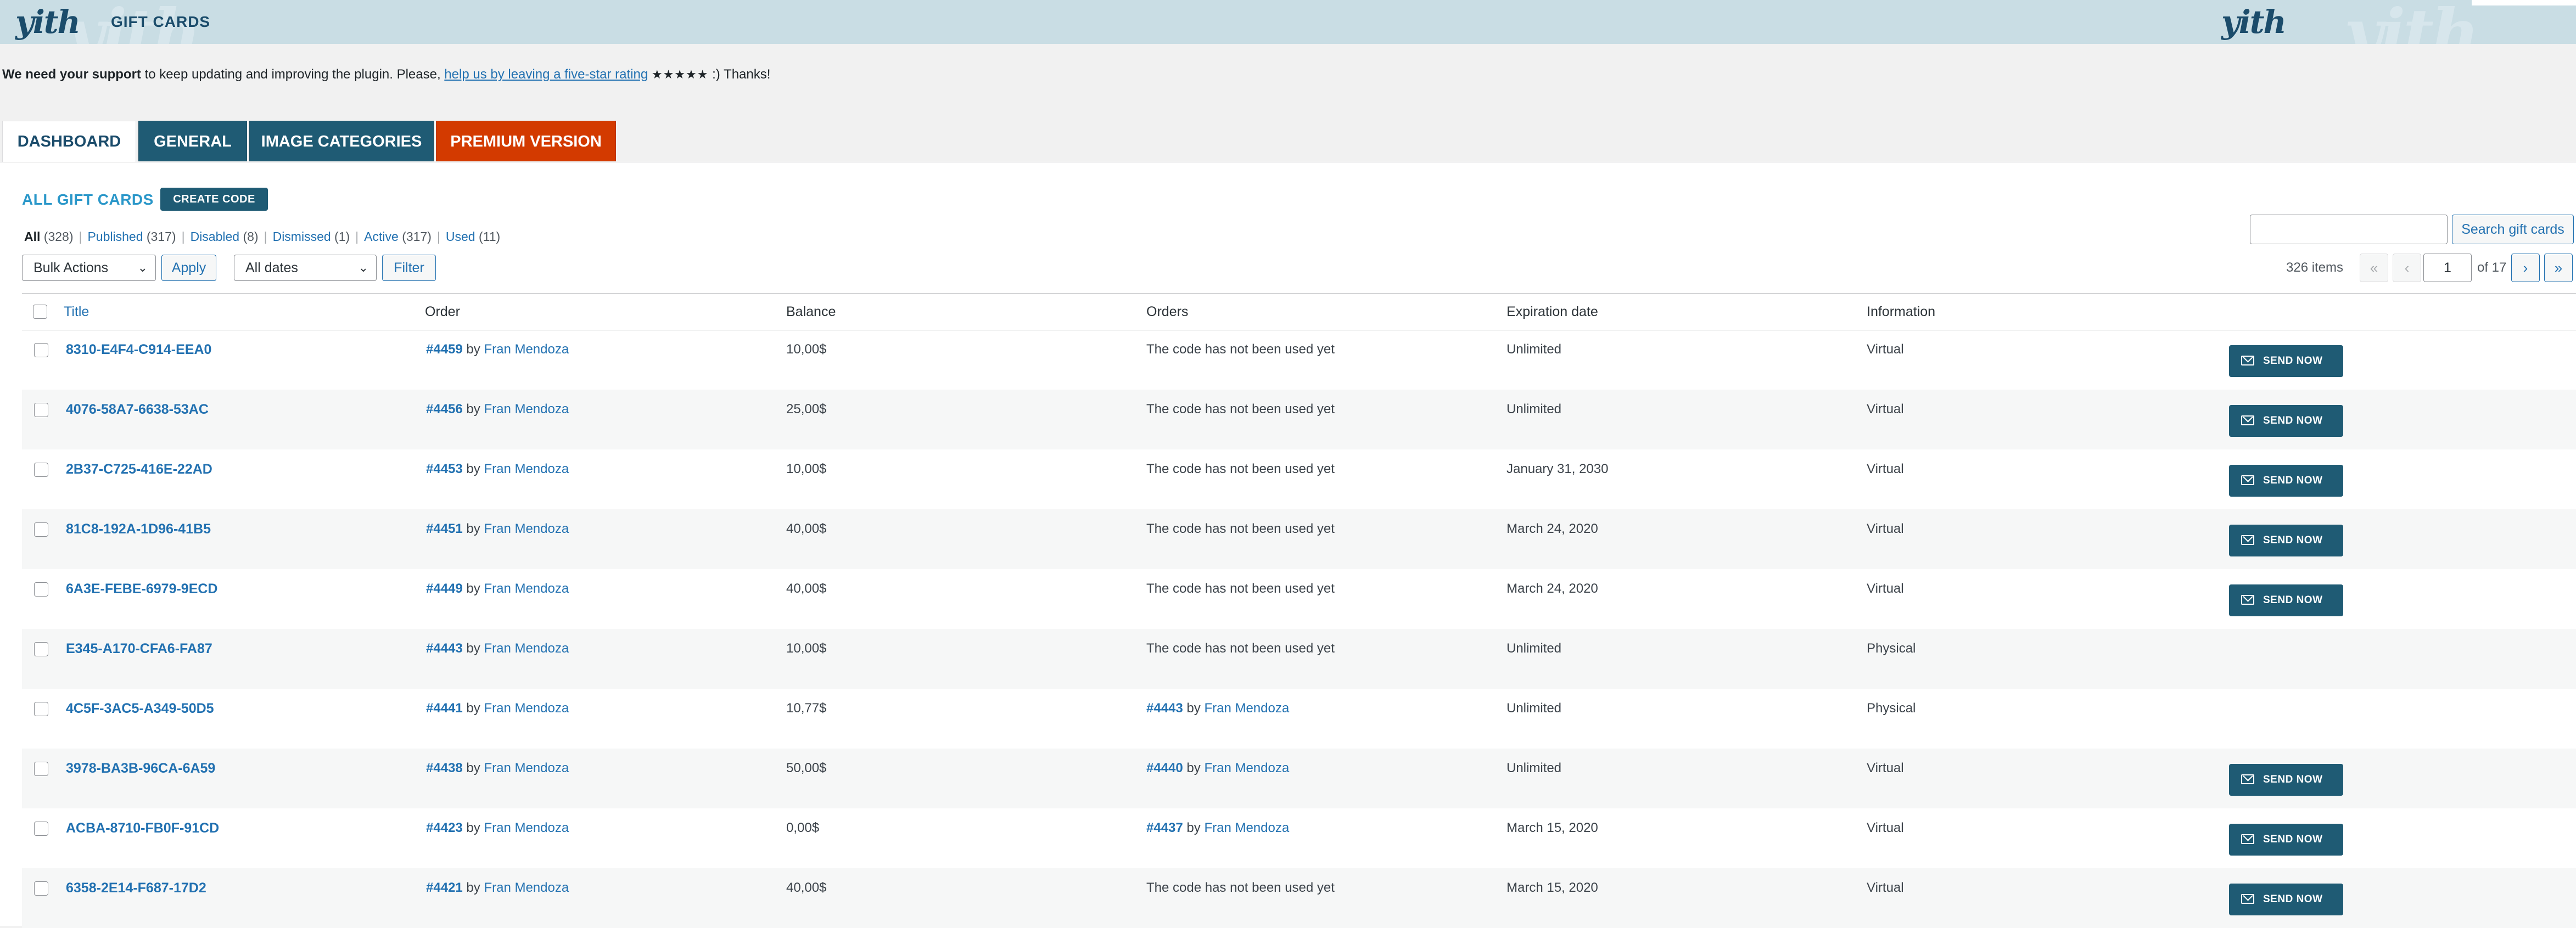 Image resolution: width=2576 pixels, height=928 pixels. What do you see at coordinates (138, 529) in the screenshot?
I see `gift-card-code-link: 81C8-192A-1D96-41B5` at bounding box center [138, 529].